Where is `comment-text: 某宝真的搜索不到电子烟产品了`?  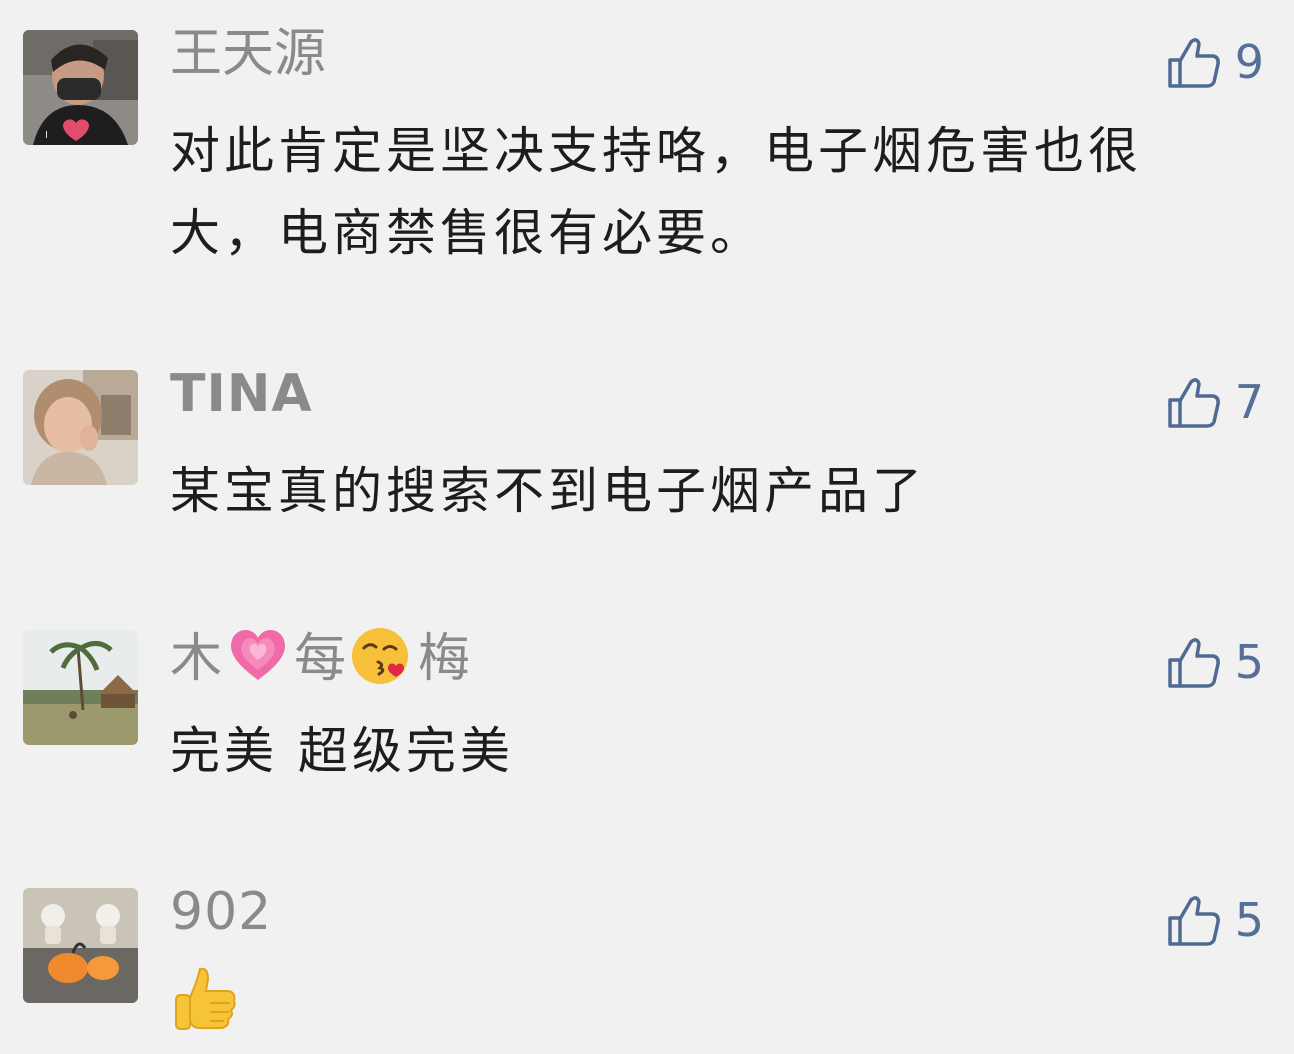 comment-text: 某宝真的搜索不到电子烟产品了 is located at coordinates (548, 491).